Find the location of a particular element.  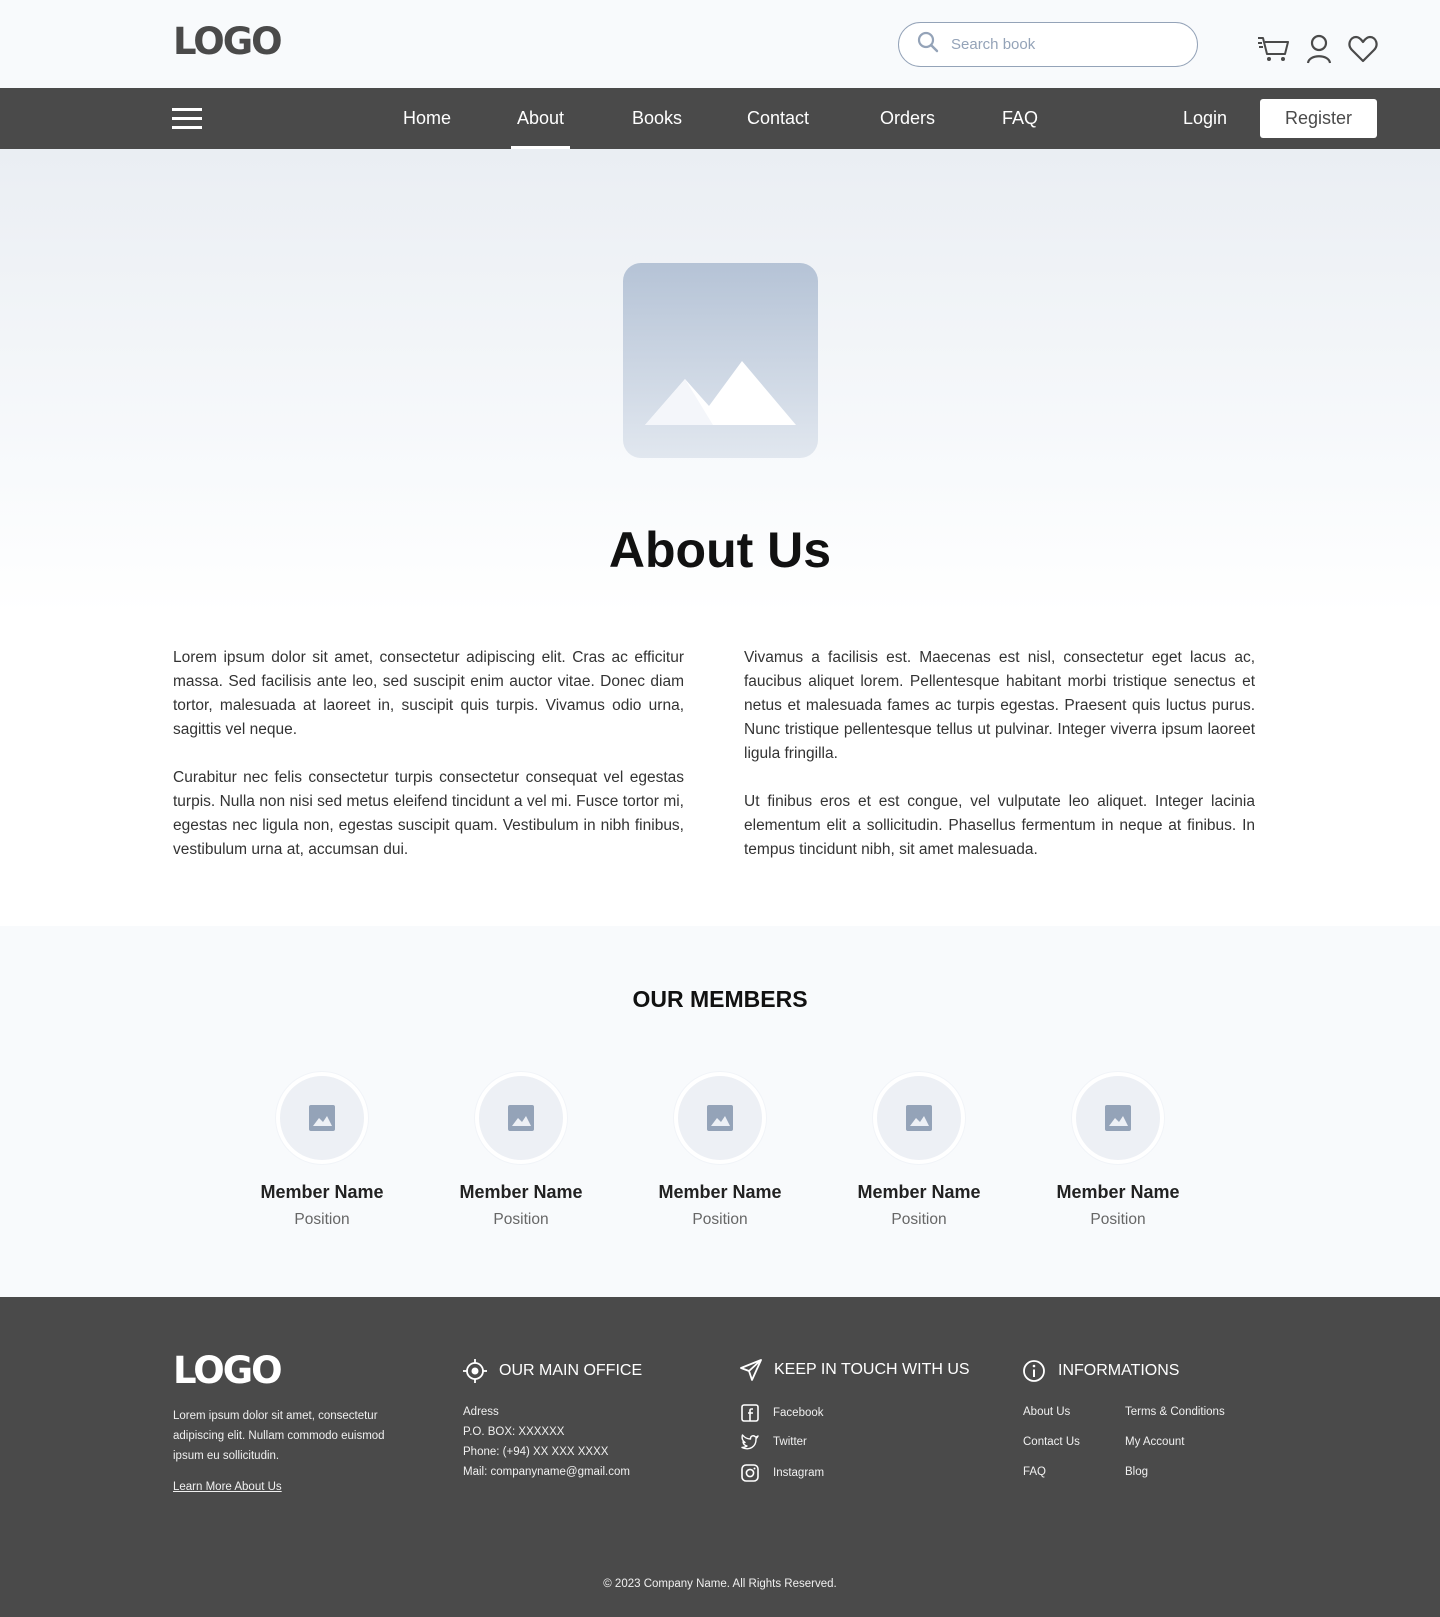

login-link: Login is located at coordinates (1205, 118).